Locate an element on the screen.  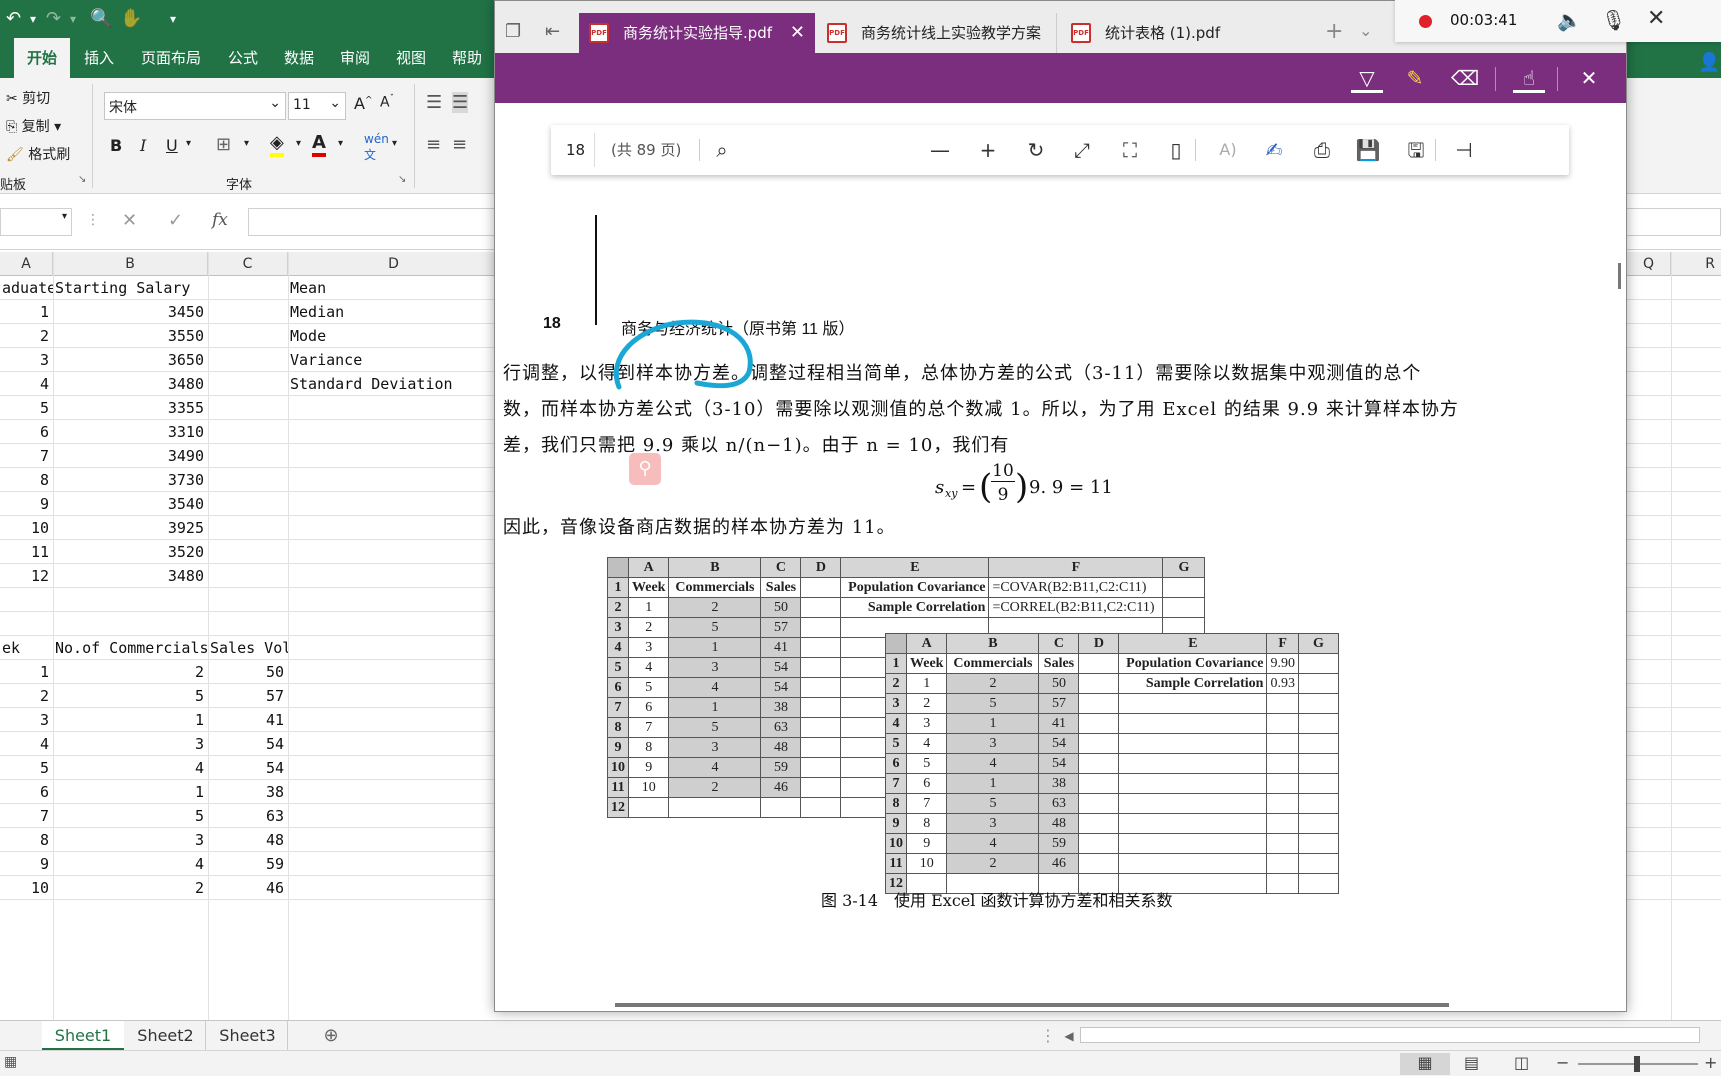
pdf-tab-2: PDF 商务统计线上实验教学方案 is located at coordinates (937, 33).